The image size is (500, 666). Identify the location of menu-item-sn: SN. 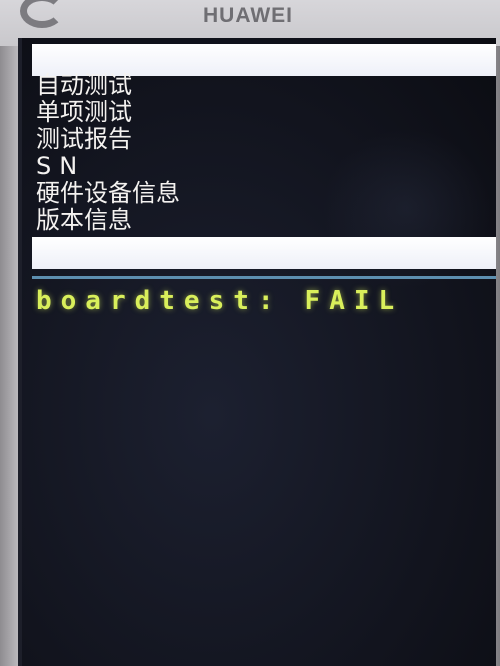
(108, 166).